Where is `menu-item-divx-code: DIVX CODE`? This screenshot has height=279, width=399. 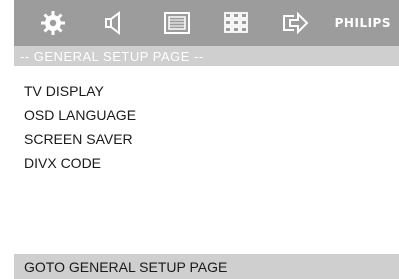
menu-item-divx-code: DIVX CODE is located at coordinates (62, 163).